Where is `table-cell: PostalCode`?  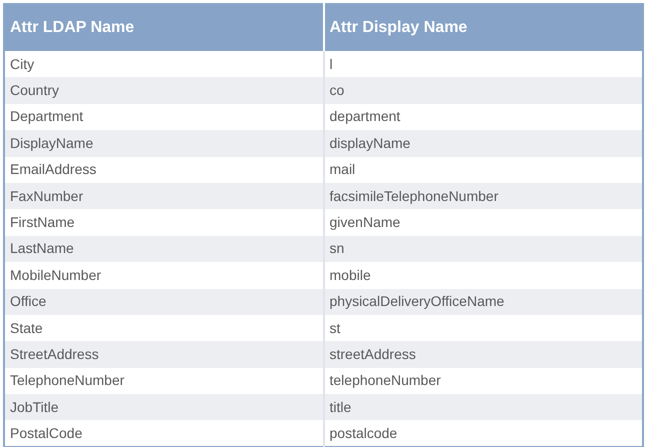 table-cell: PostalCode is located at coordinates (164, 433).